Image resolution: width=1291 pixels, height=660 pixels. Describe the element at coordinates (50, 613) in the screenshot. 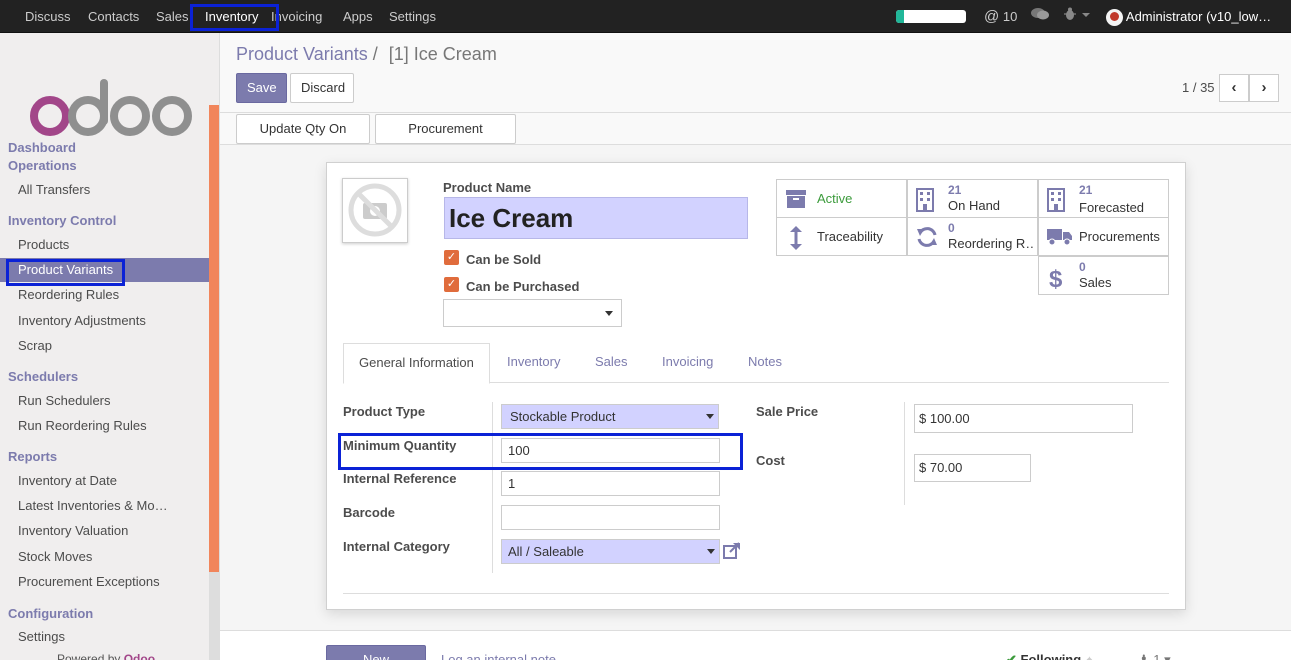

I see `section-configuration: Configuration` at that location.